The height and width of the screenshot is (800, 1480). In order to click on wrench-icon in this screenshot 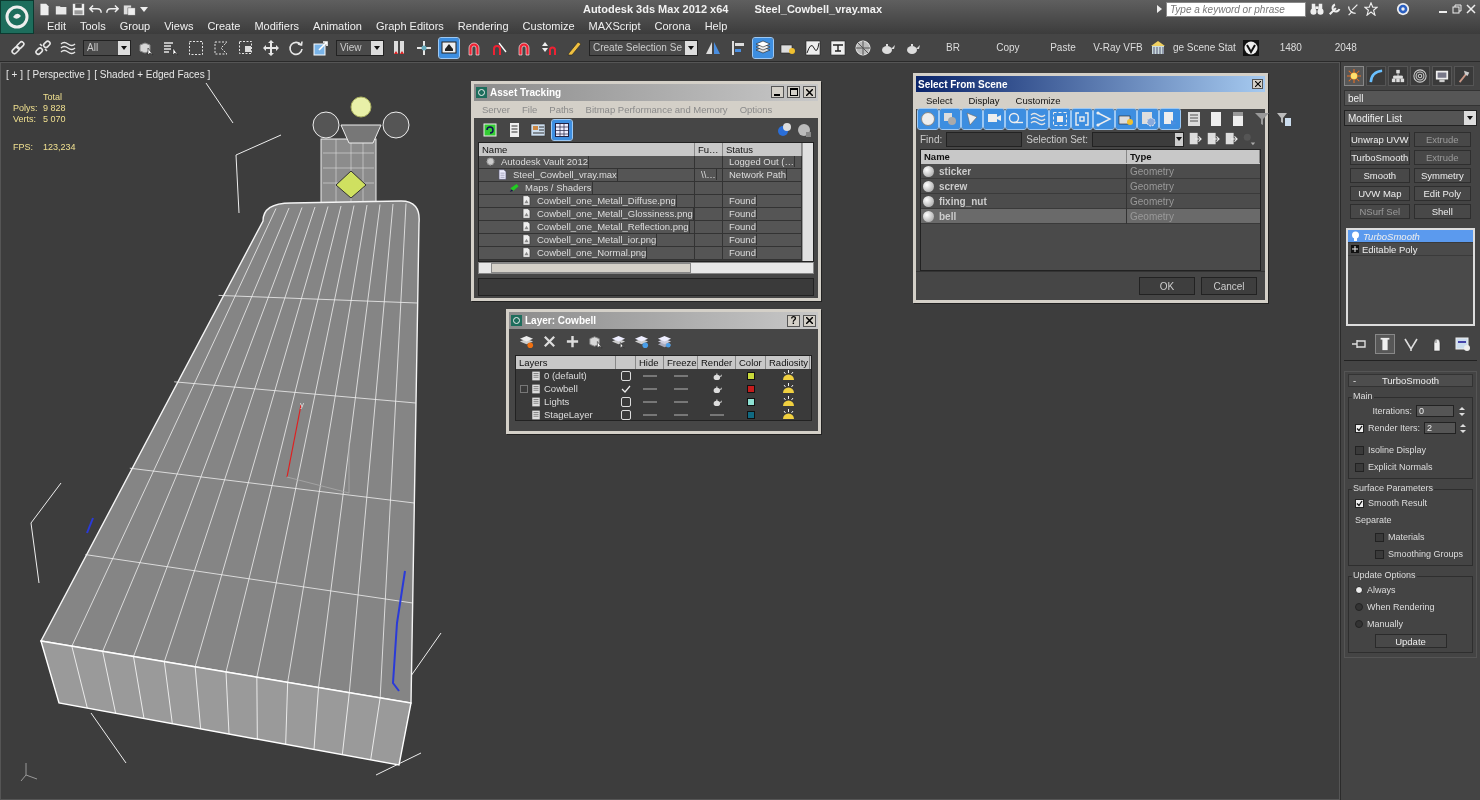, I will do `click(1335, 9)`.